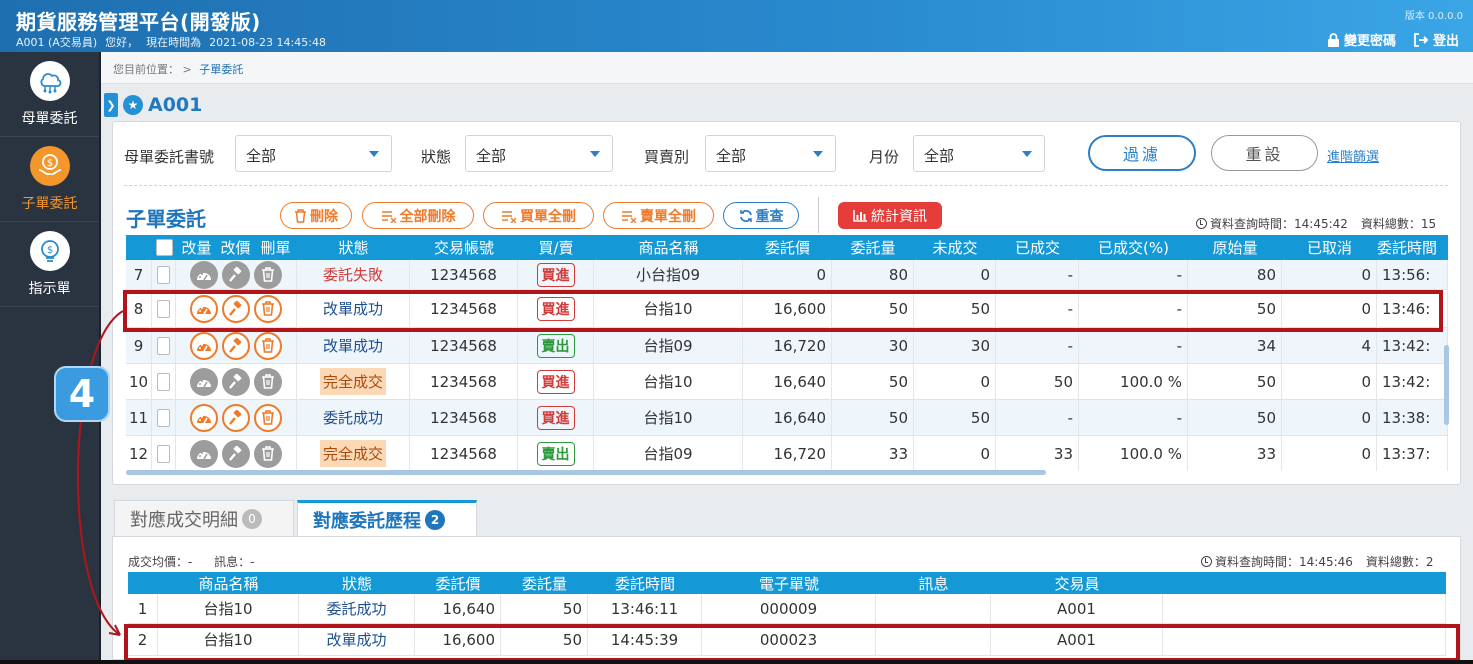 The width and height of the screenshot is (1473, 664). What do you see at coordinates (1433, 16) in the screenshot?
I see `version-label: 版本 0.0.0.0` at bounding box center [1433, 16].